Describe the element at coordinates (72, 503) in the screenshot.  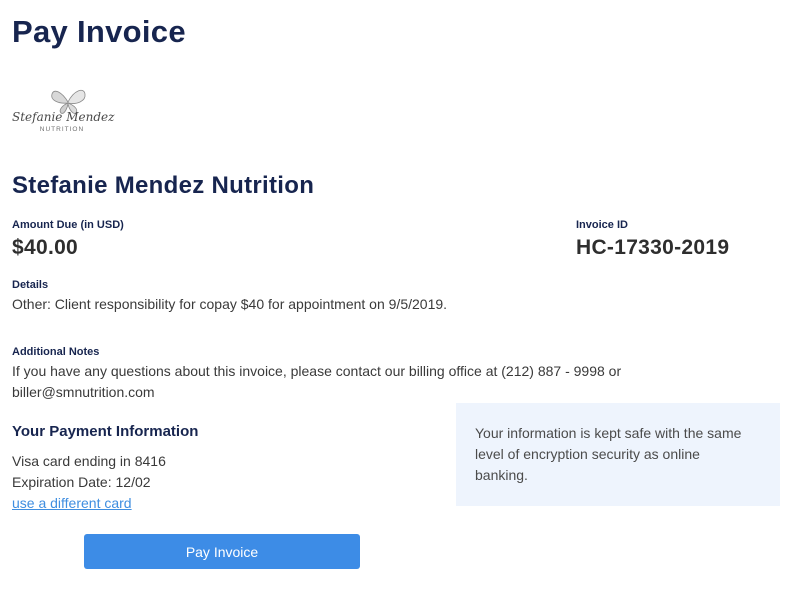
I see `use-different-card-link: use a different card` at that location.